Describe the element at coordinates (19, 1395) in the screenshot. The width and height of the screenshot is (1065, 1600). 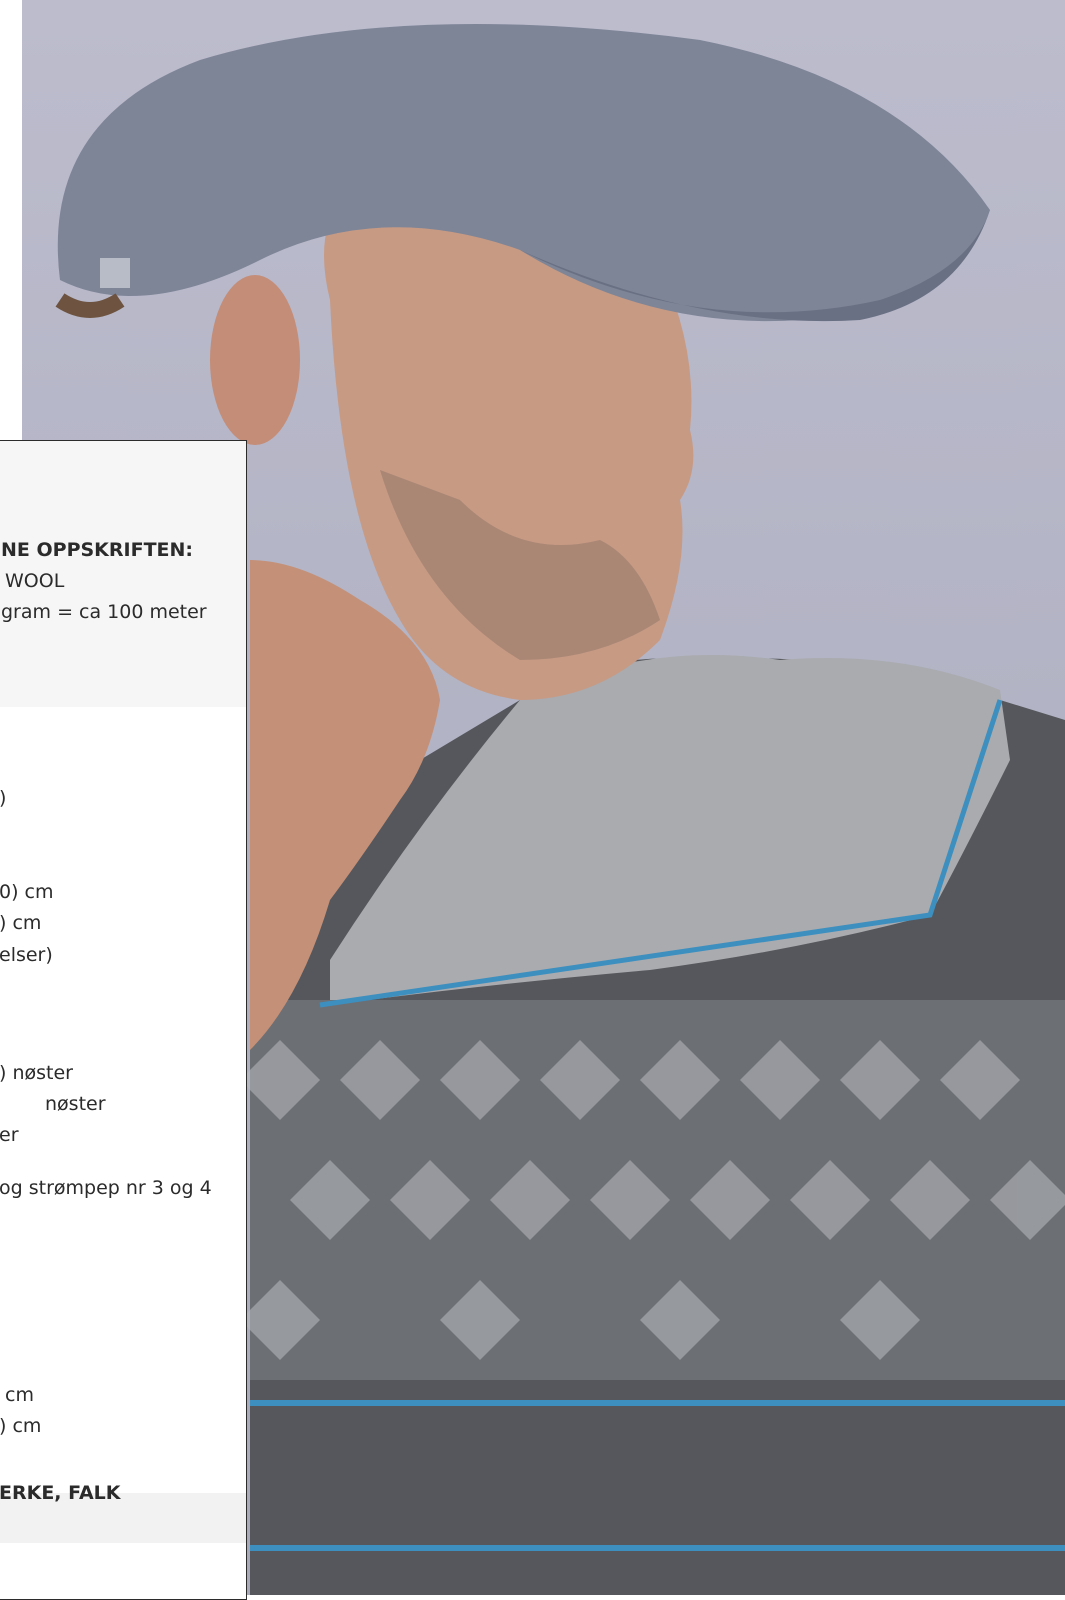
I see `gauge-line-1: cm` at that location.